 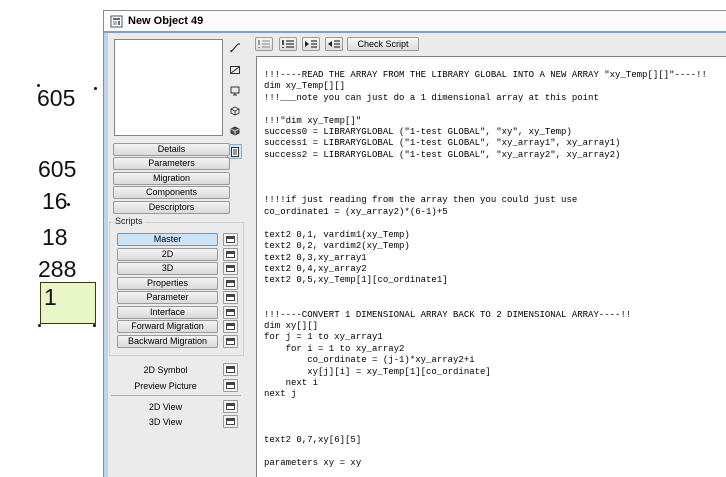 I want to click on properties-script-button: Properties, so click(x=167, y=283).